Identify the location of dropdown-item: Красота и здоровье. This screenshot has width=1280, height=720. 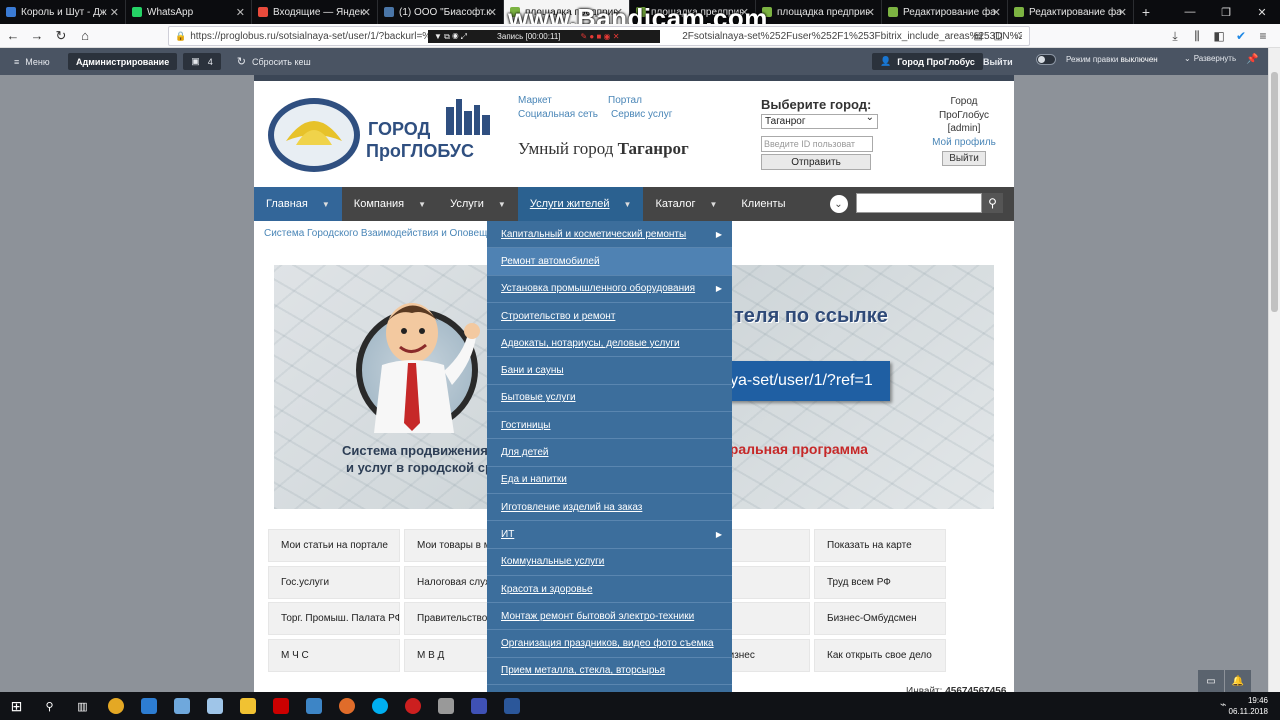
(609, 590).